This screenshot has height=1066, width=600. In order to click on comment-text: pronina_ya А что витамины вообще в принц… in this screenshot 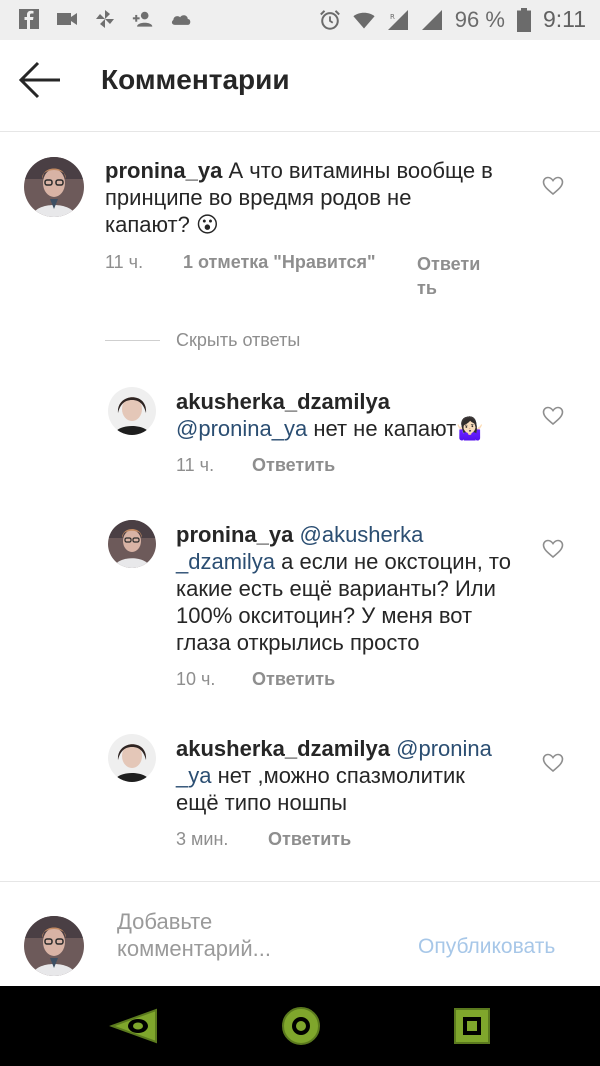, I will do `click(300, 197)`.